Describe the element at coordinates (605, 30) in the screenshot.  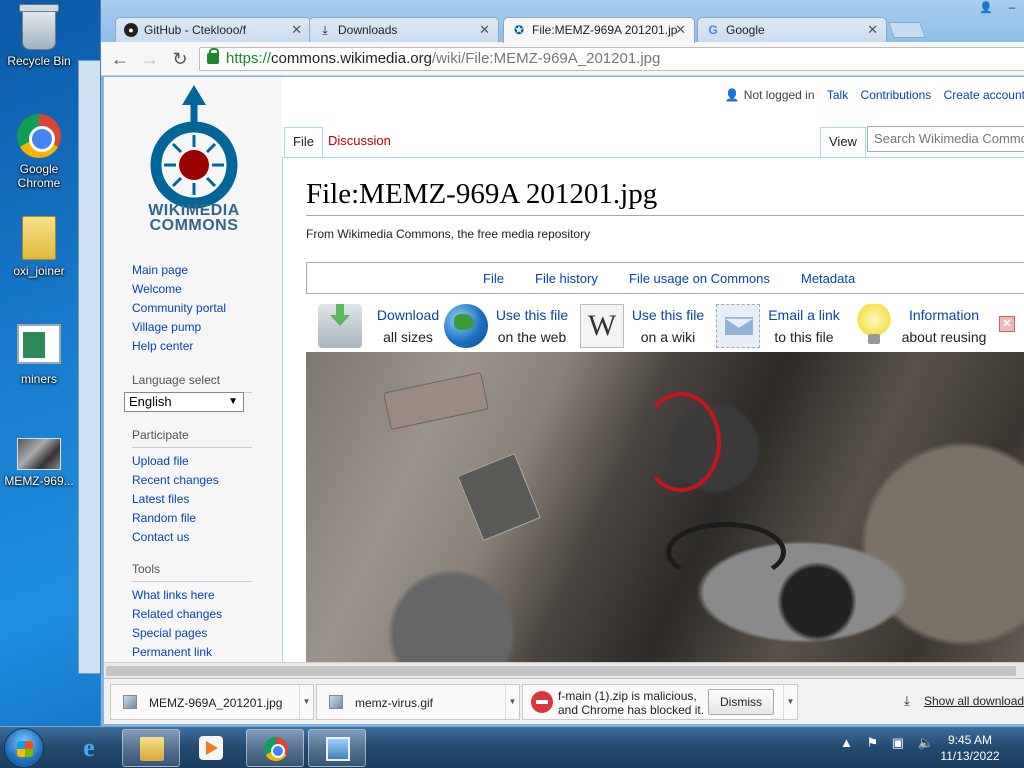
I see `tab-label: File:MEMZ-969A 201201.jp` at that location.